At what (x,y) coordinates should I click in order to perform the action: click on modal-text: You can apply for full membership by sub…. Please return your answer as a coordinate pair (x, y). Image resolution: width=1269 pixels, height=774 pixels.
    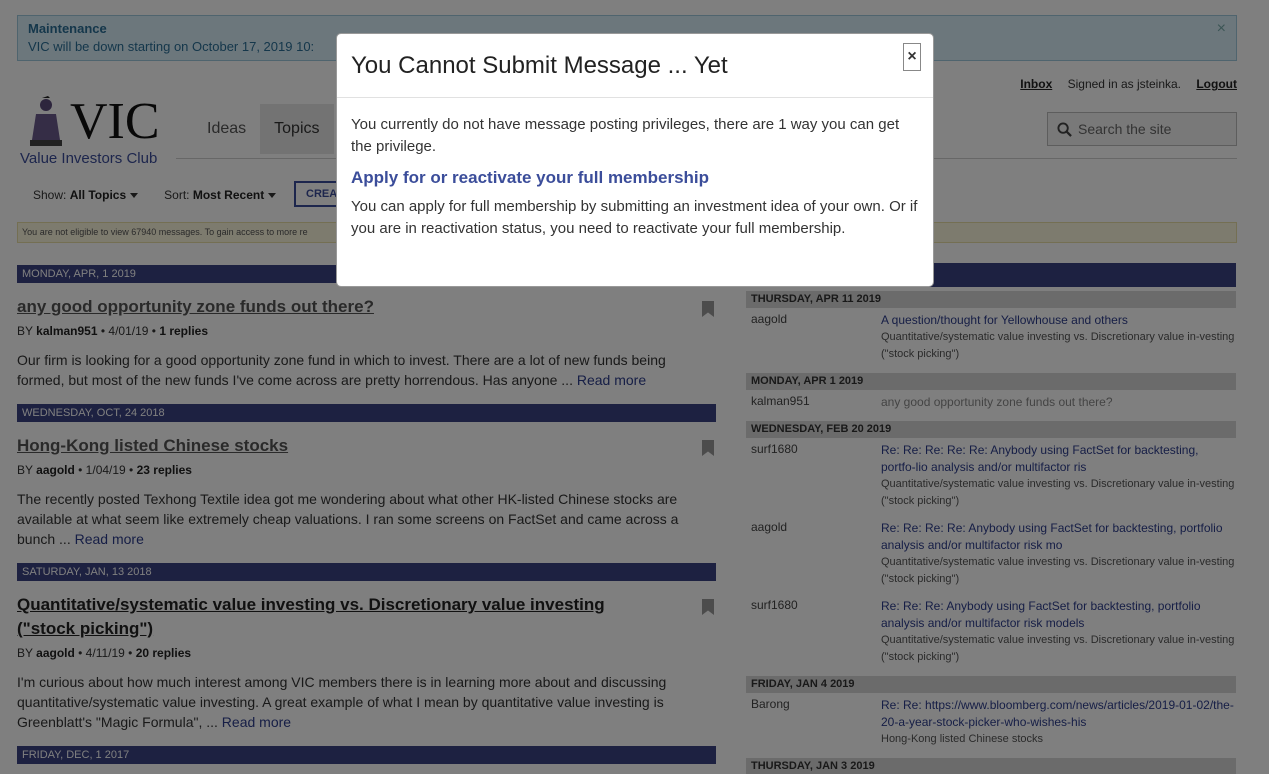
    Looking at the image, I should click on (634, 217).